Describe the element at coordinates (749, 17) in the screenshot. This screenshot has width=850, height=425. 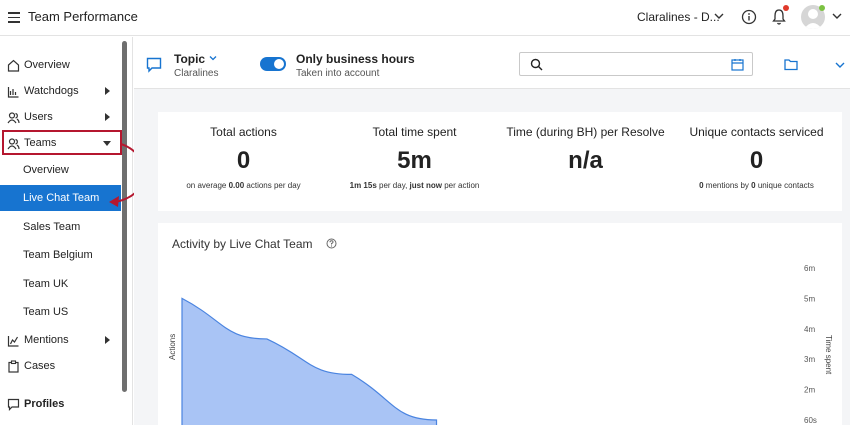
I see `info-icon` at that location.